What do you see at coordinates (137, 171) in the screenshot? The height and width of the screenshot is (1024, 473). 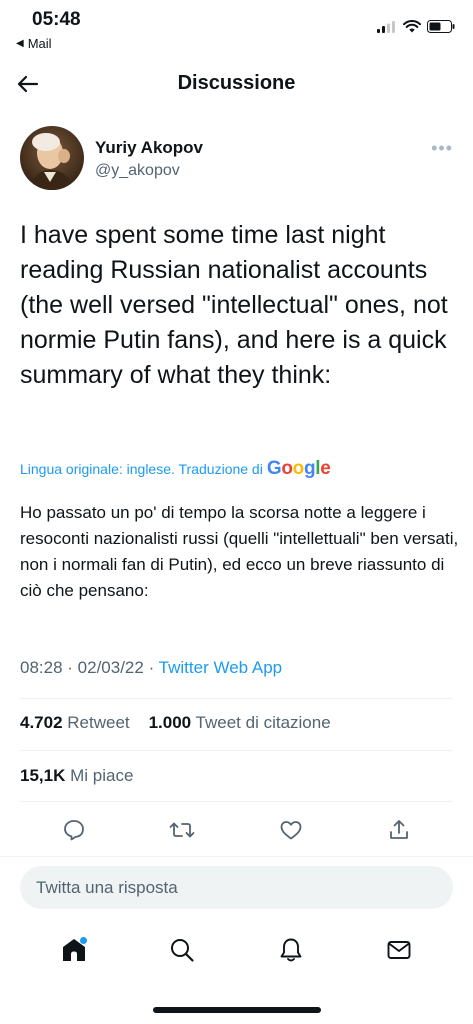 I see `author-handle: @y_akopov` at bounding box center [137, 171].